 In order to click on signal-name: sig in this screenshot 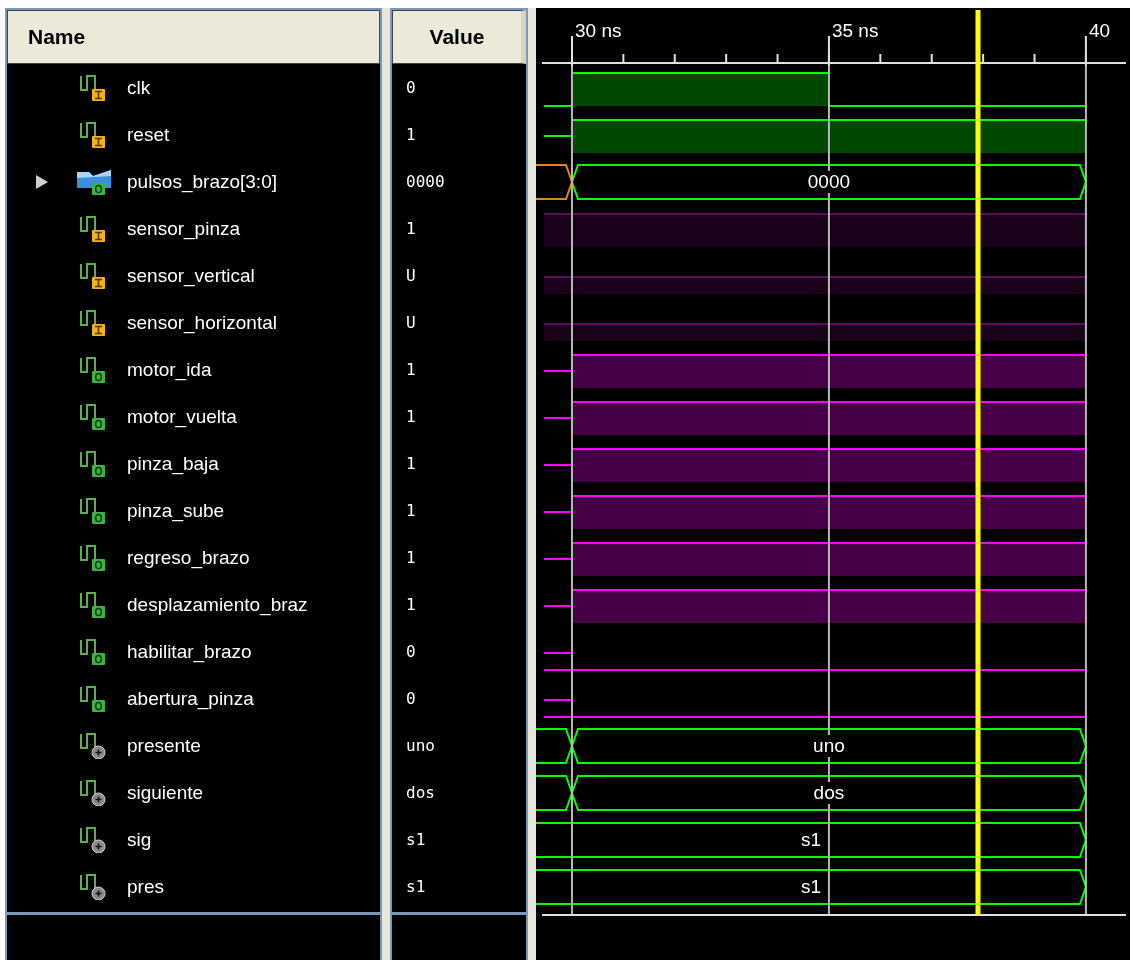, I will do `click(139, 839)`.